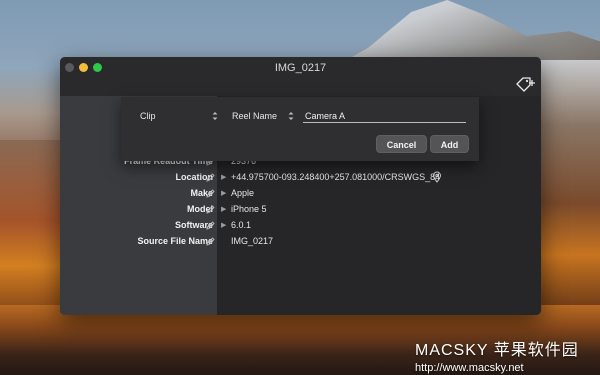  Describe the element at coordinates (497, 350) in the screenshot. I see `watermark-brand: MACSKY 苹果软件园` at that location.